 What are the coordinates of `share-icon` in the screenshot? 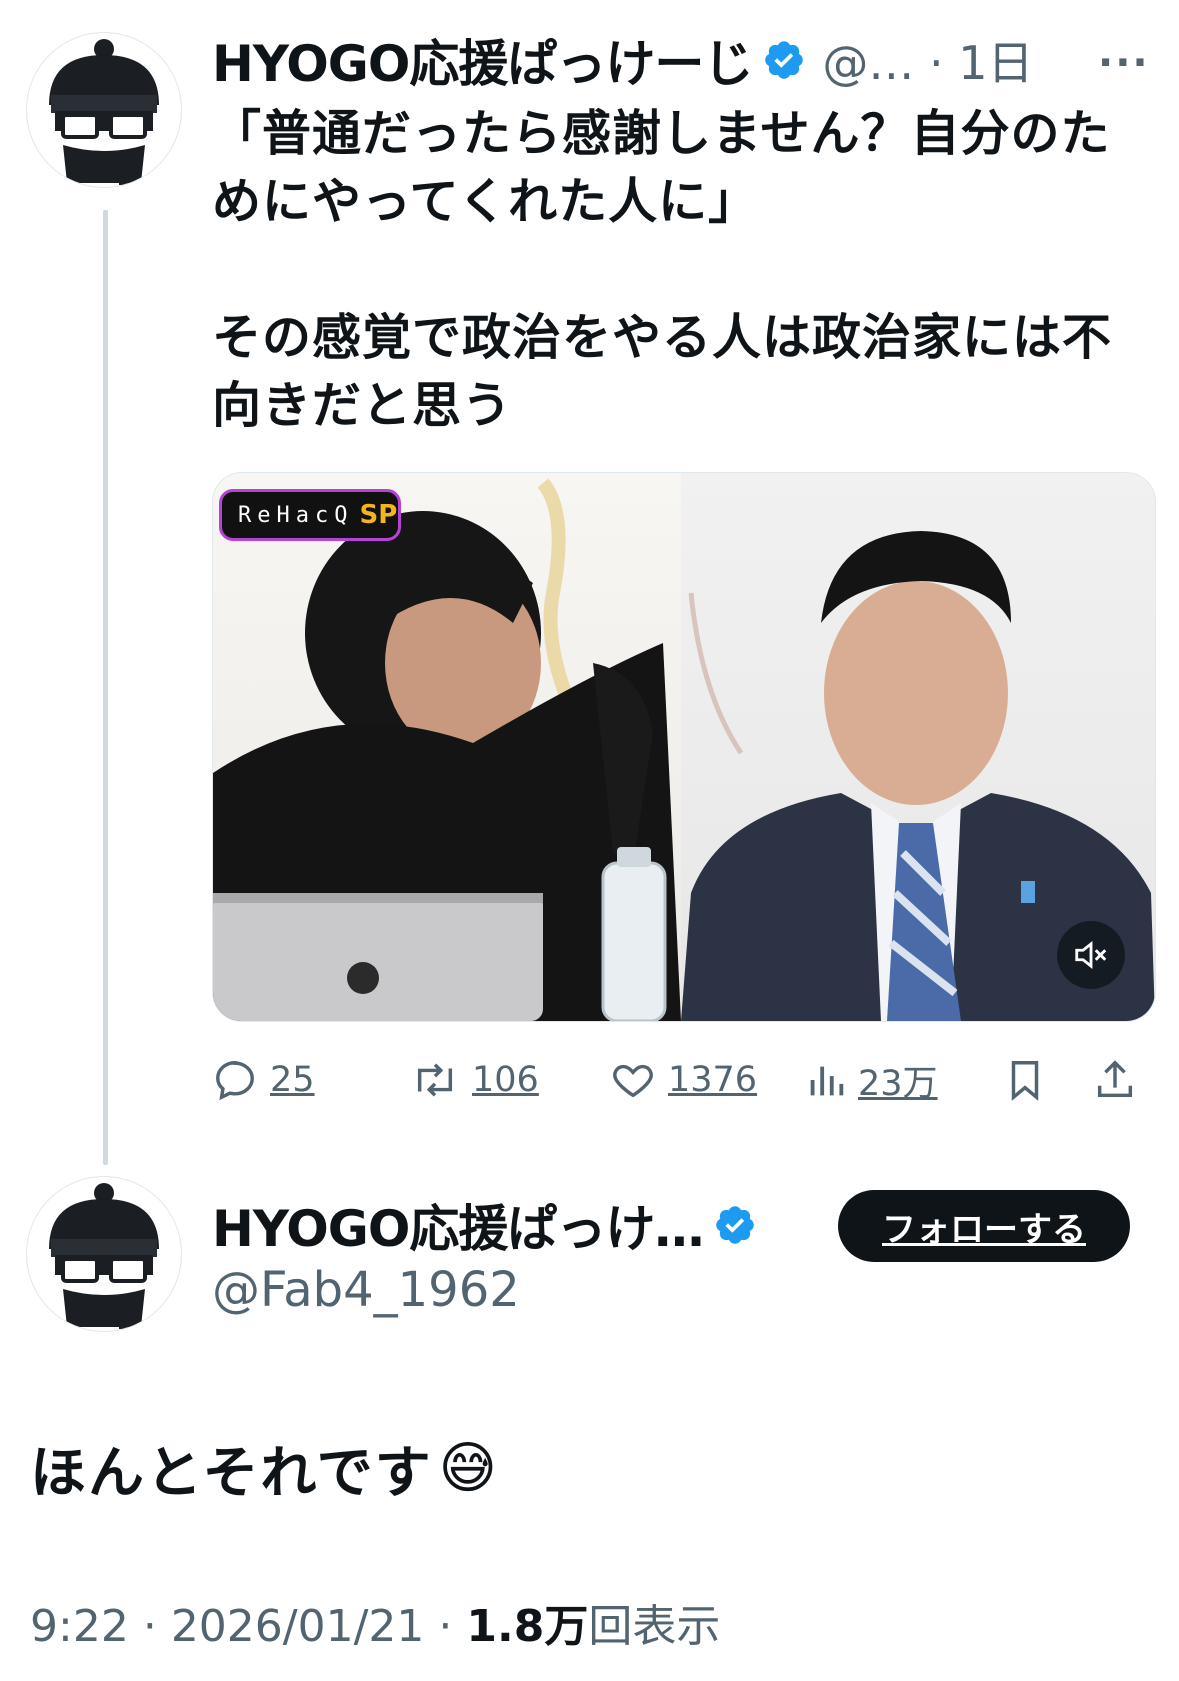 It's located at (1115, 1079).